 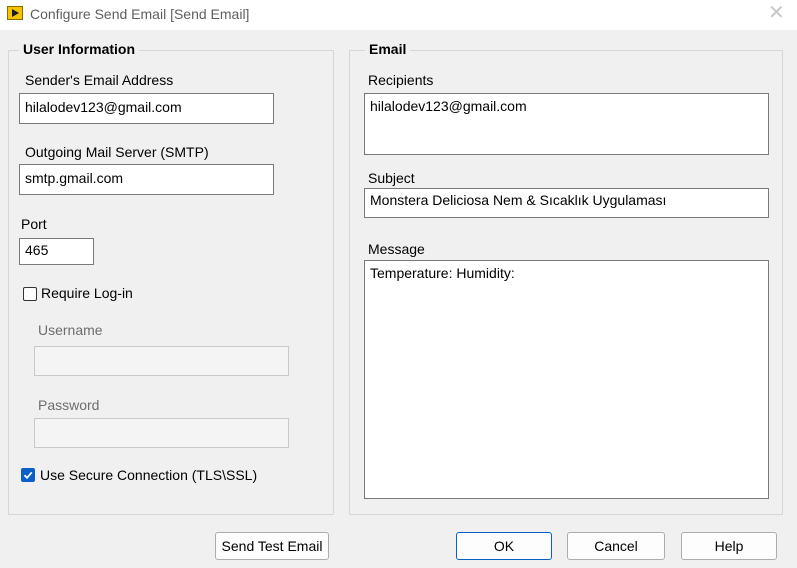 I want to click on port-field: 465, so click(x=56, y=251).